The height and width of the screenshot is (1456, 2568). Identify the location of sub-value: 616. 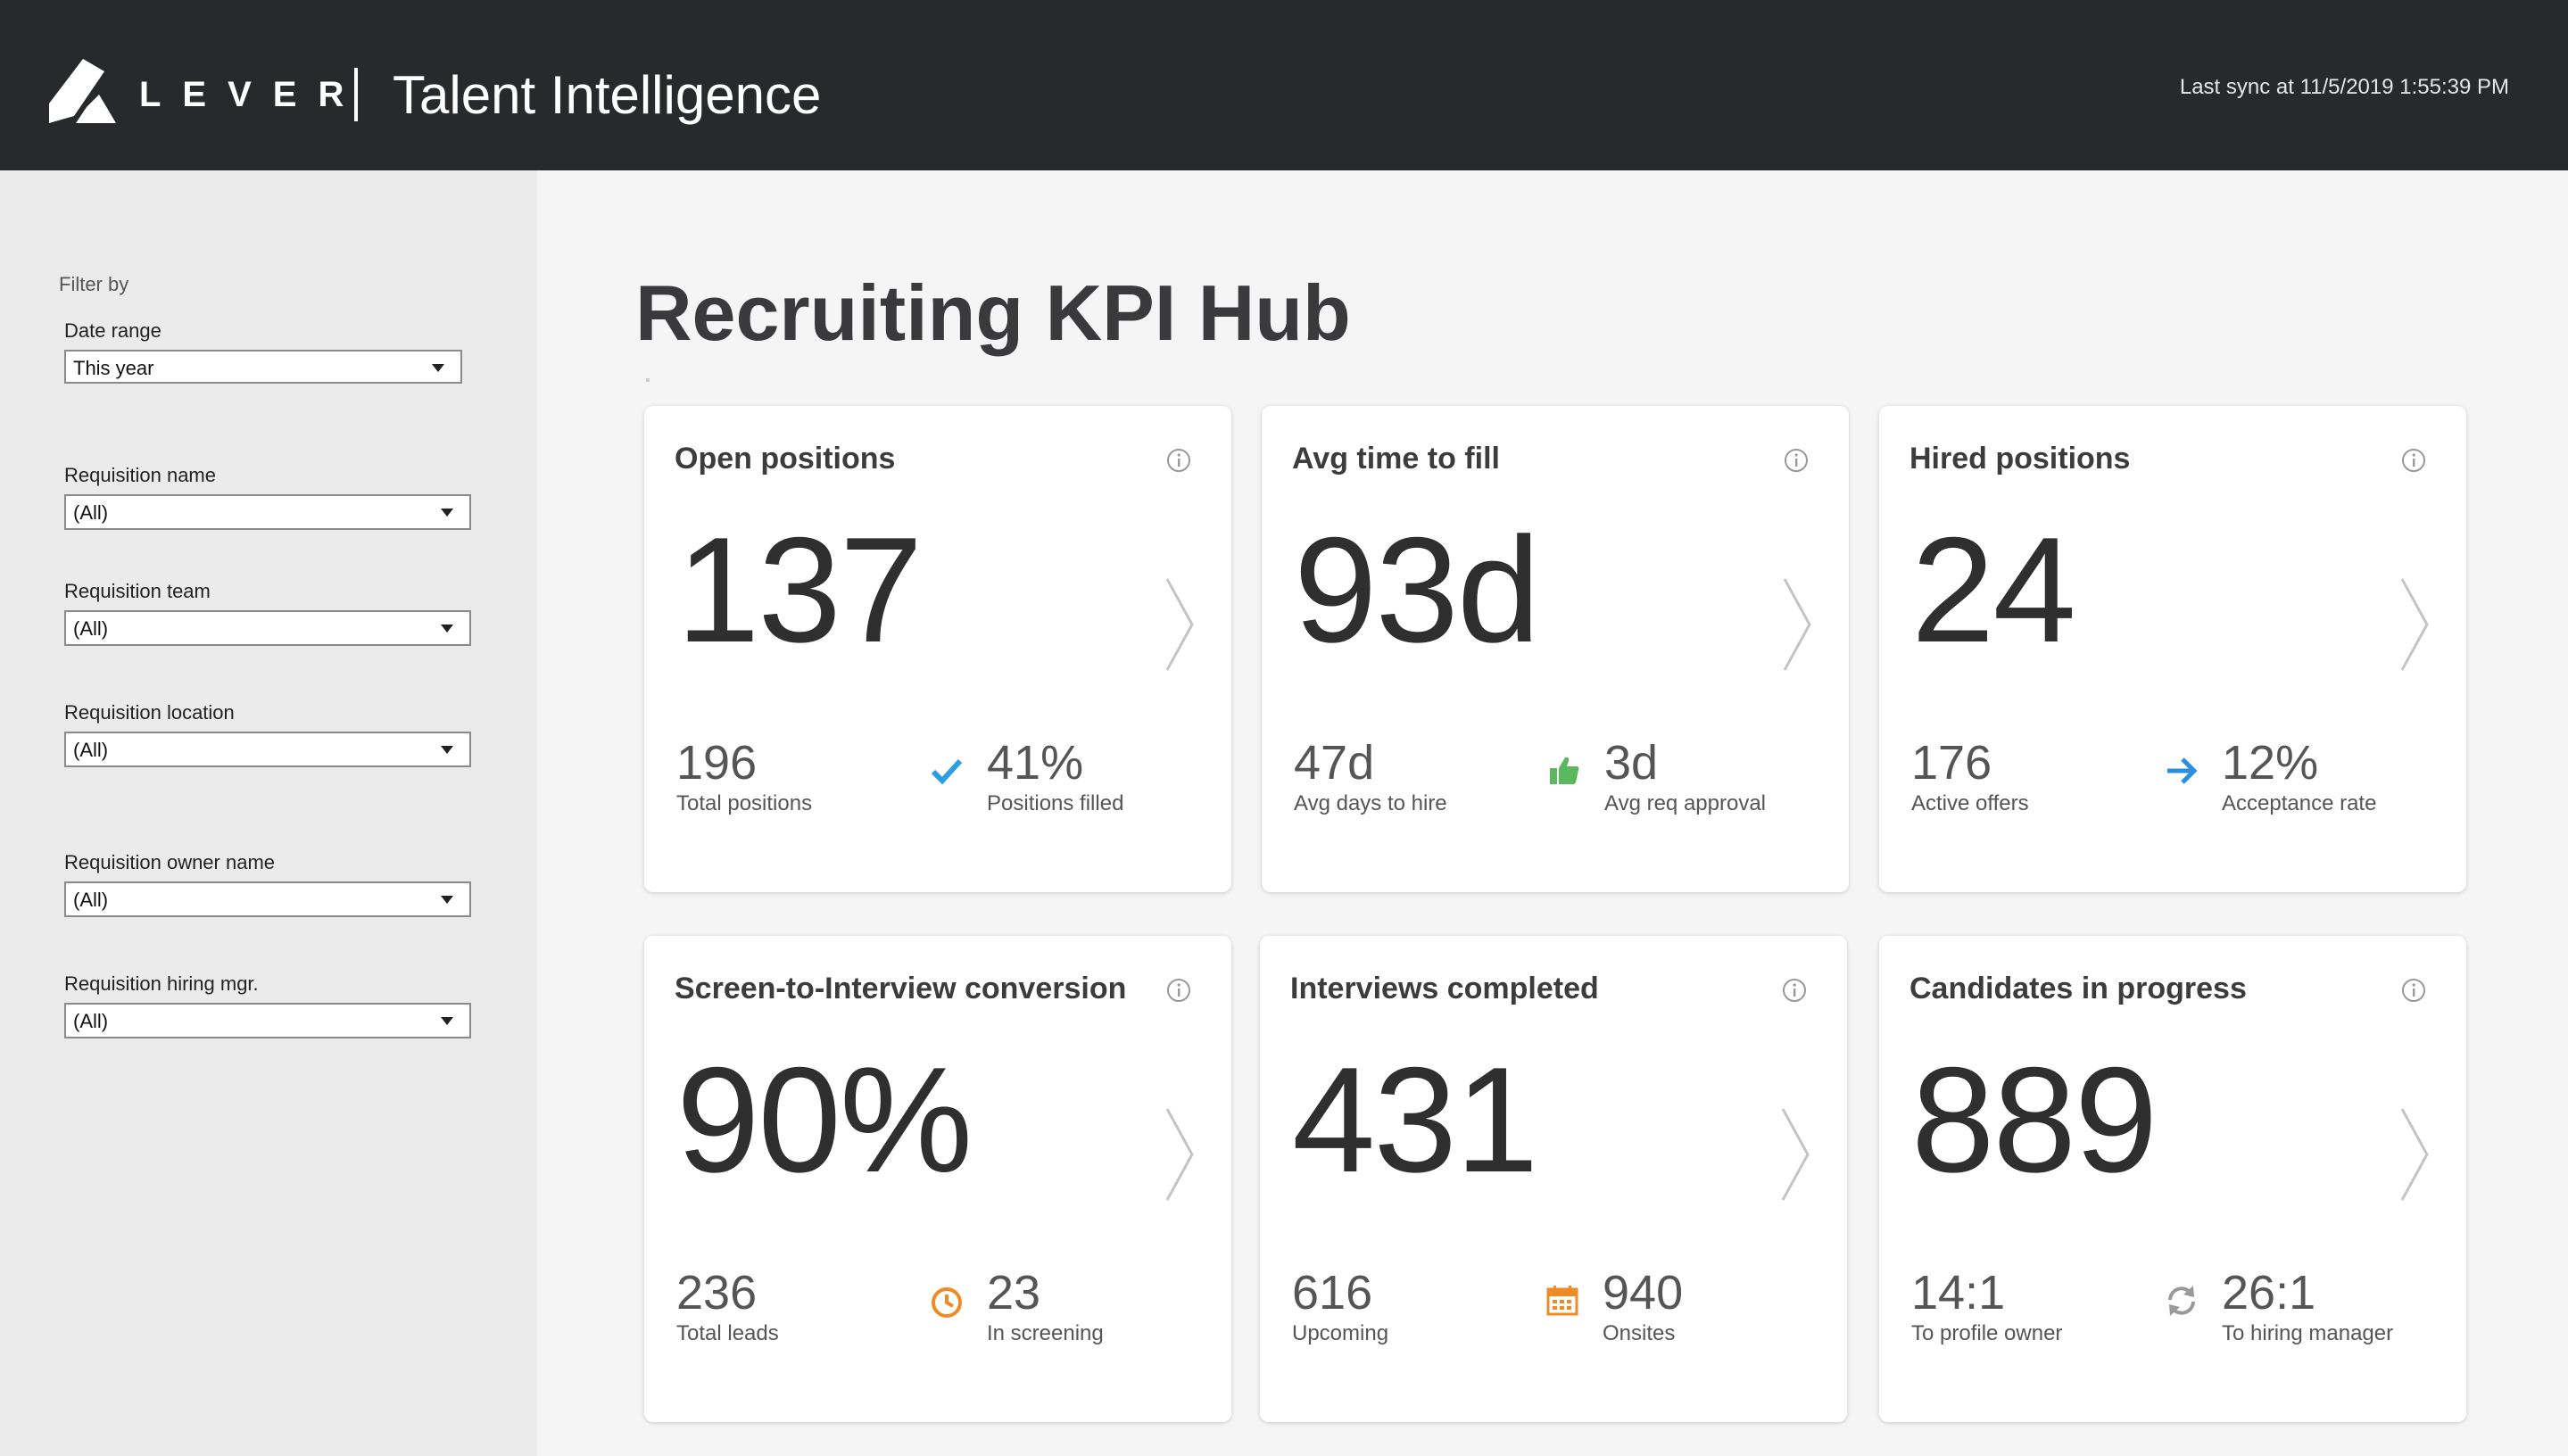
(1332, 1293).